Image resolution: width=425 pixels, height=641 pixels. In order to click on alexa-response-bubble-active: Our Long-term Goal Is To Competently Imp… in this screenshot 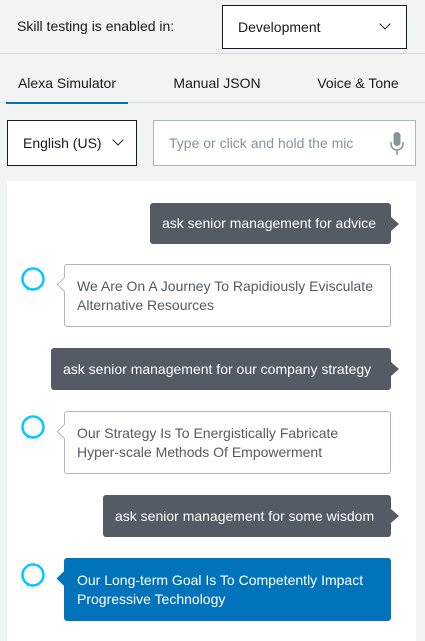, I will do `click(227, 589)`.